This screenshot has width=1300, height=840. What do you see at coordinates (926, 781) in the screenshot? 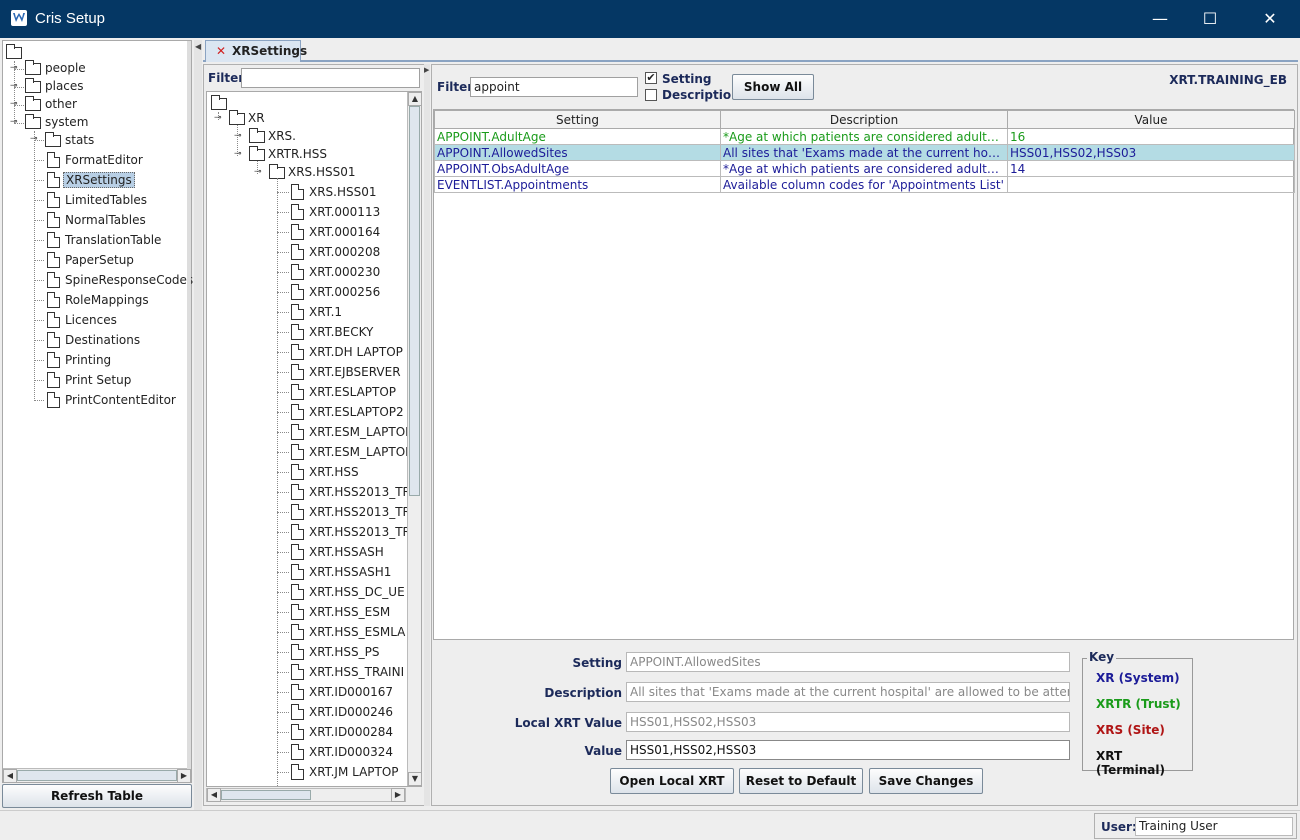
I see `save-changes-button: Save Changes` at bounding box center [926, 781].